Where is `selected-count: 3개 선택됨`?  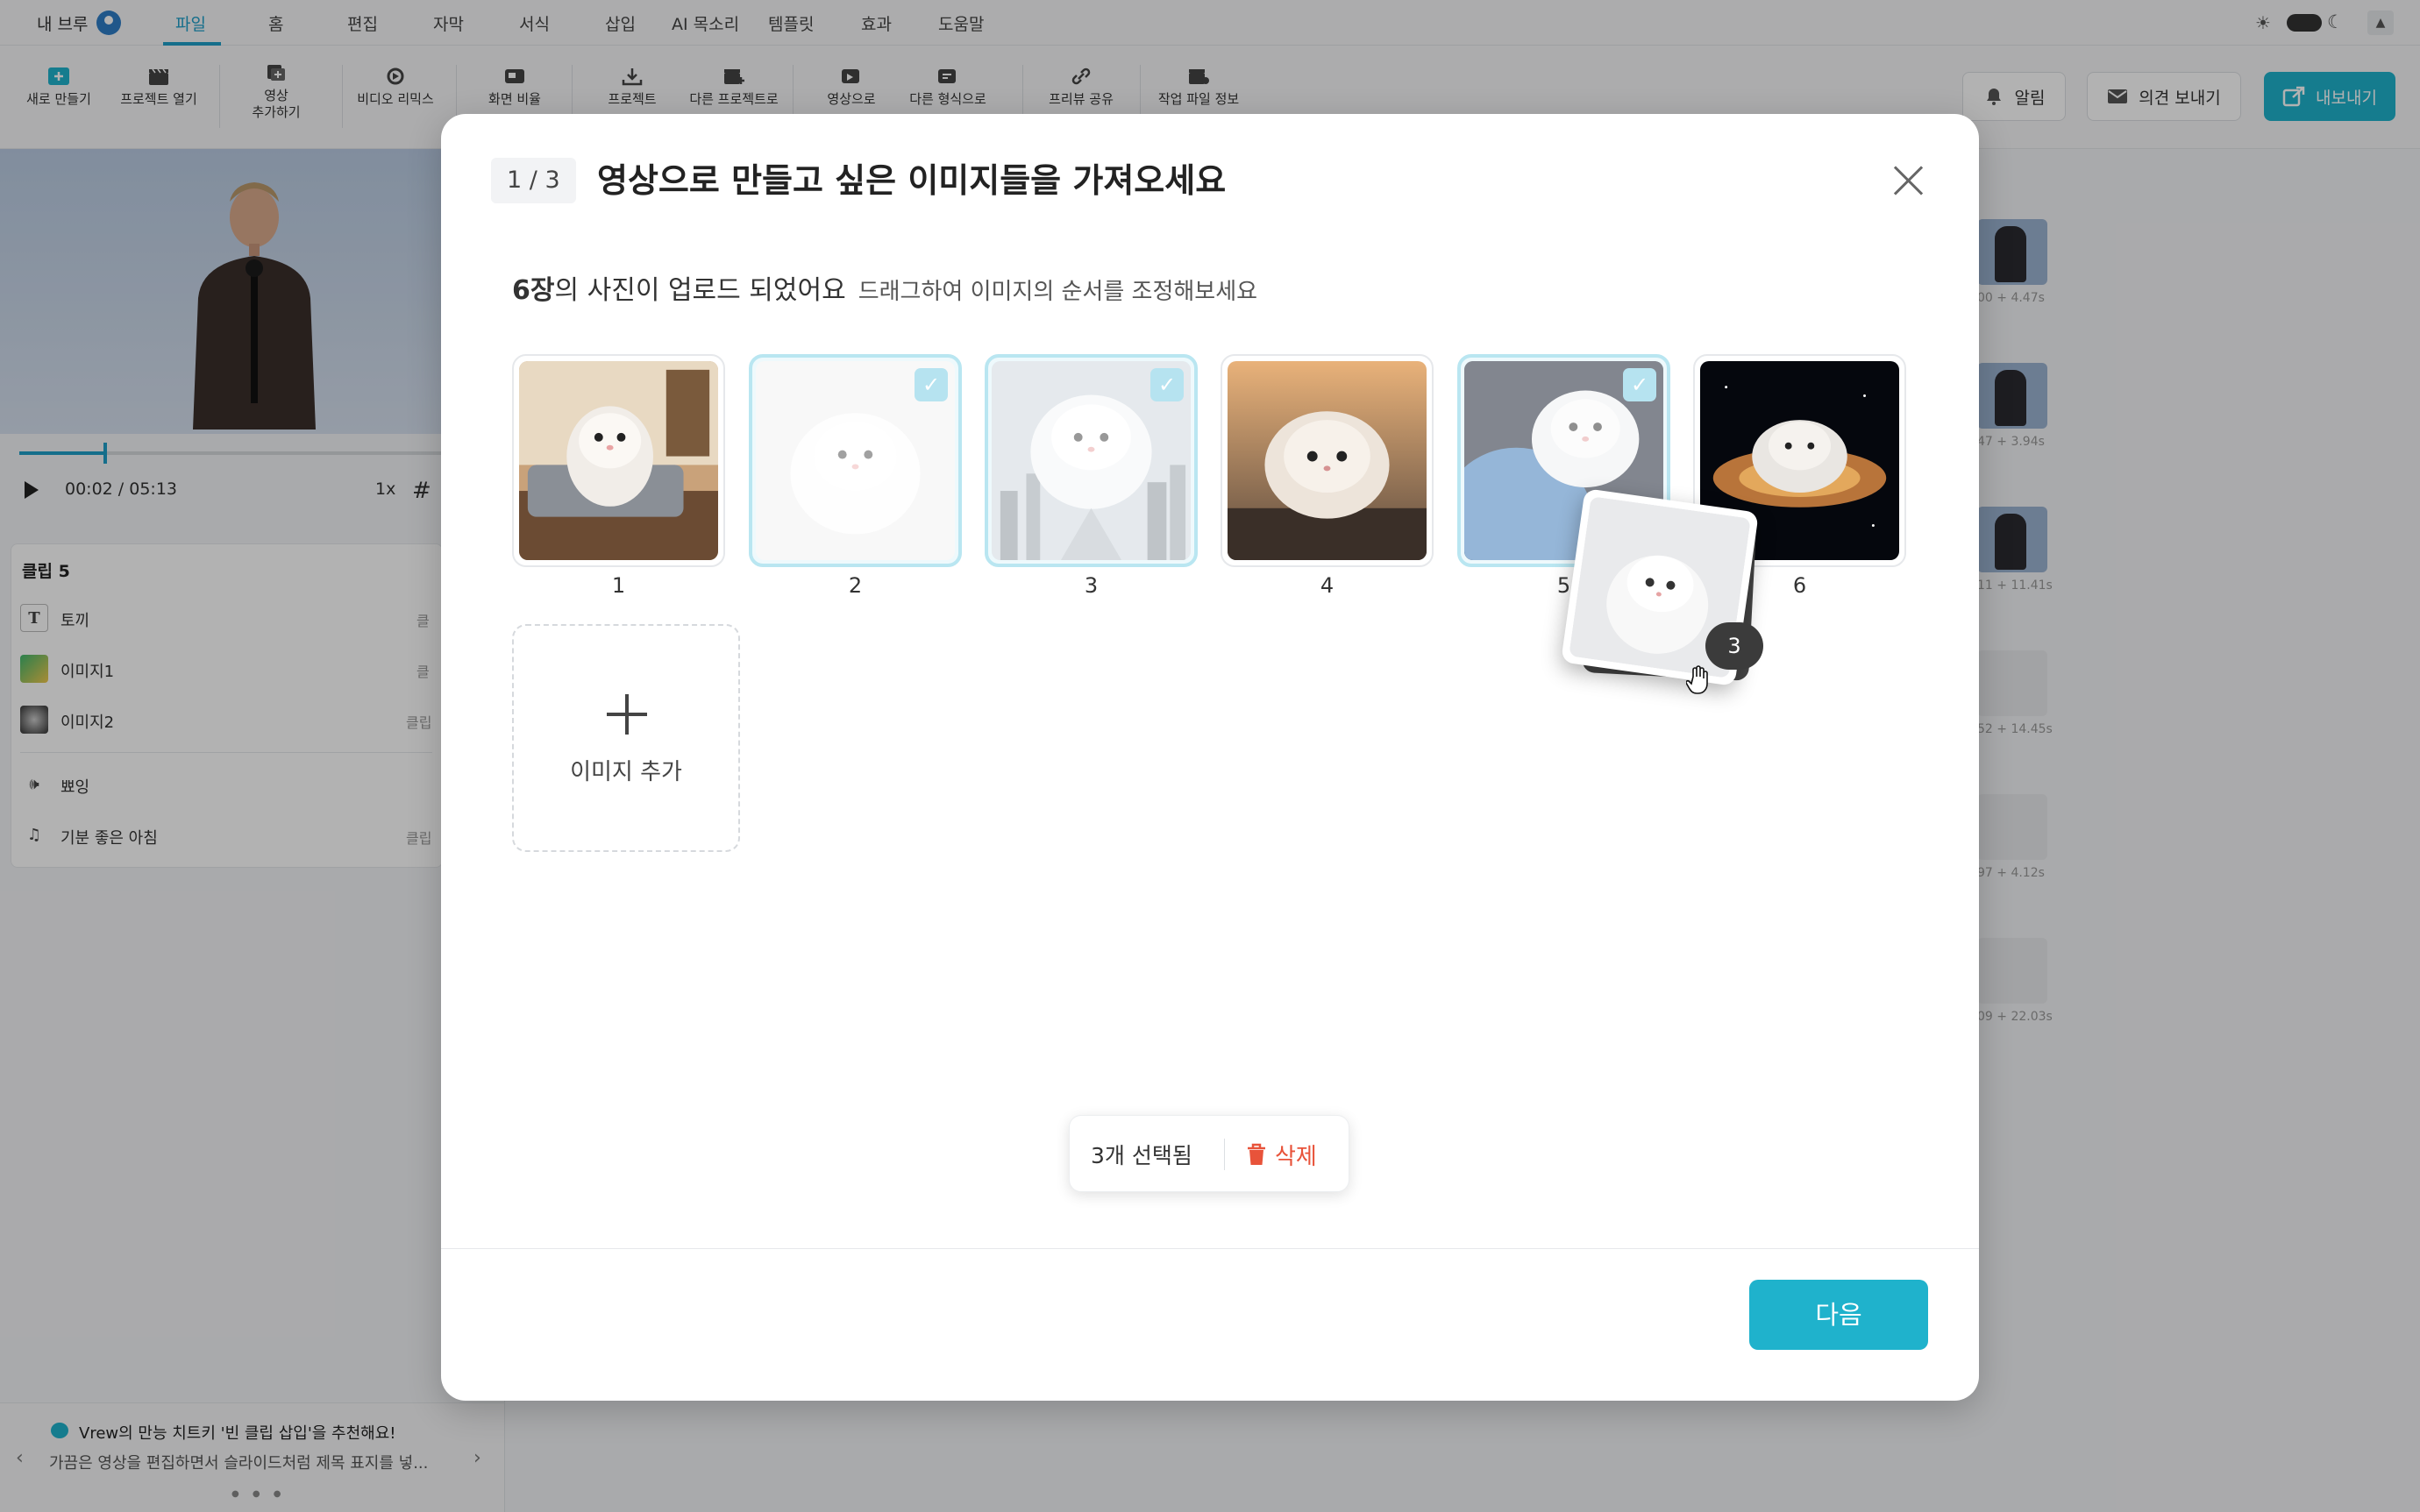 selected-count: 3개 선택됨 is located at coordinates (1141, 1155).